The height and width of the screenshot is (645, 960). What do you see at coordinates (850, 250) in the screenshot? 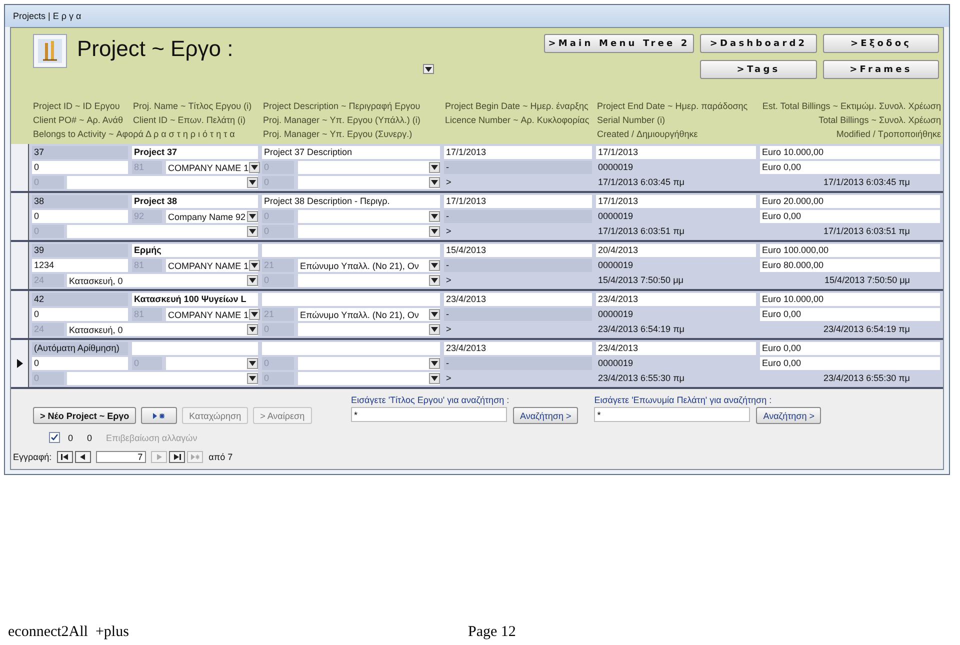
I see `amount-field: Euro 100.000,00` at bounding box center [850, 250].